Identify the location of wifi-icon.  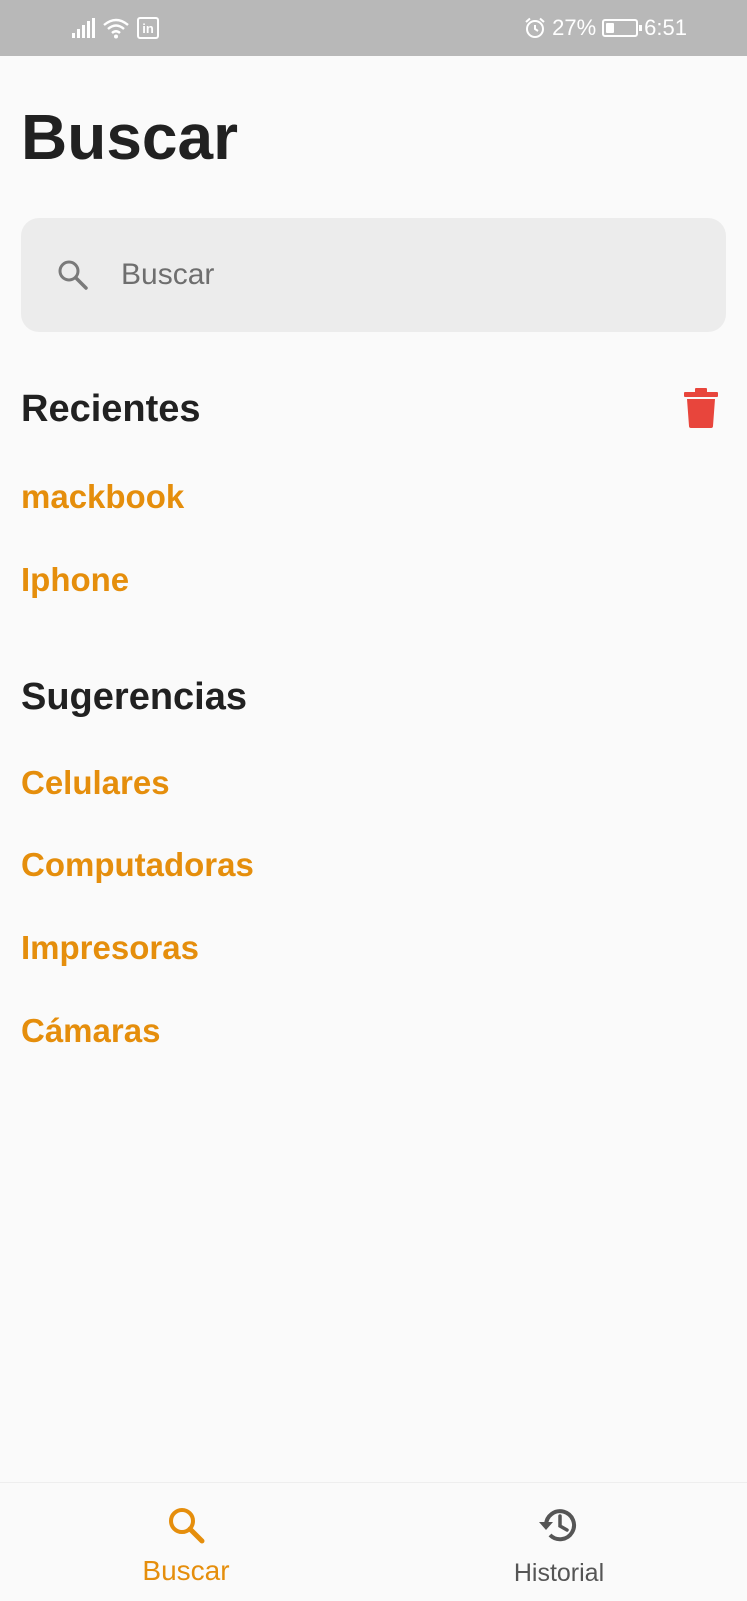
(116, 28).